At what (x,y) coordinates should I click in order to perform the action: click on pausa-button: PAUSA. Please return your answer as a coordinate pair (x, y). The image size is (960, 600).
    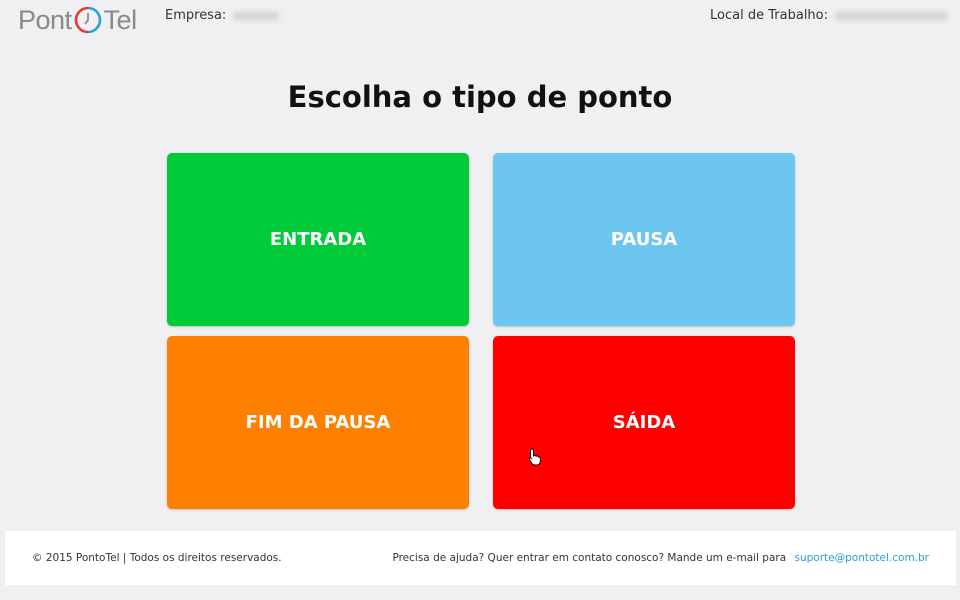
    Looking at the image, I should click on (644, 239).